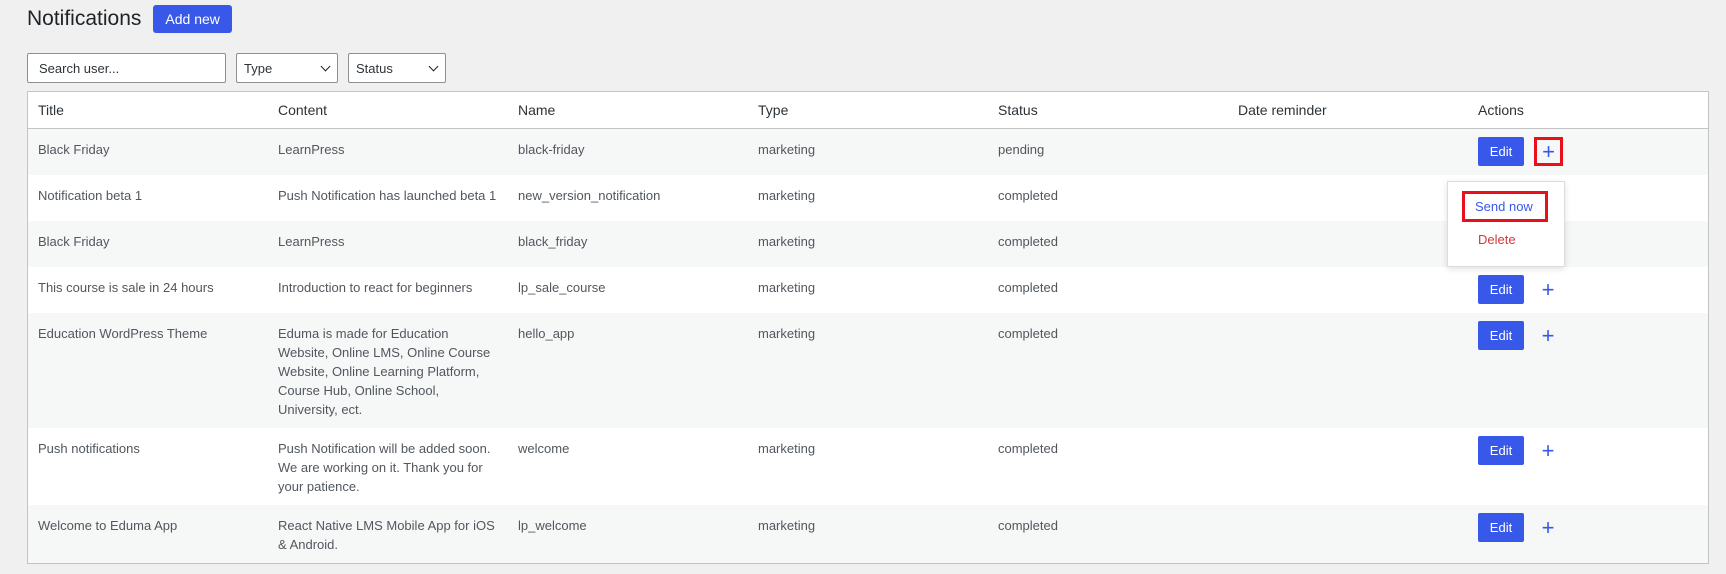  What do you see at coordinates (126, 287) in the screenshot?
I see `cell-title: This course is sale in 24 hours` at bounding box center [126, 287].